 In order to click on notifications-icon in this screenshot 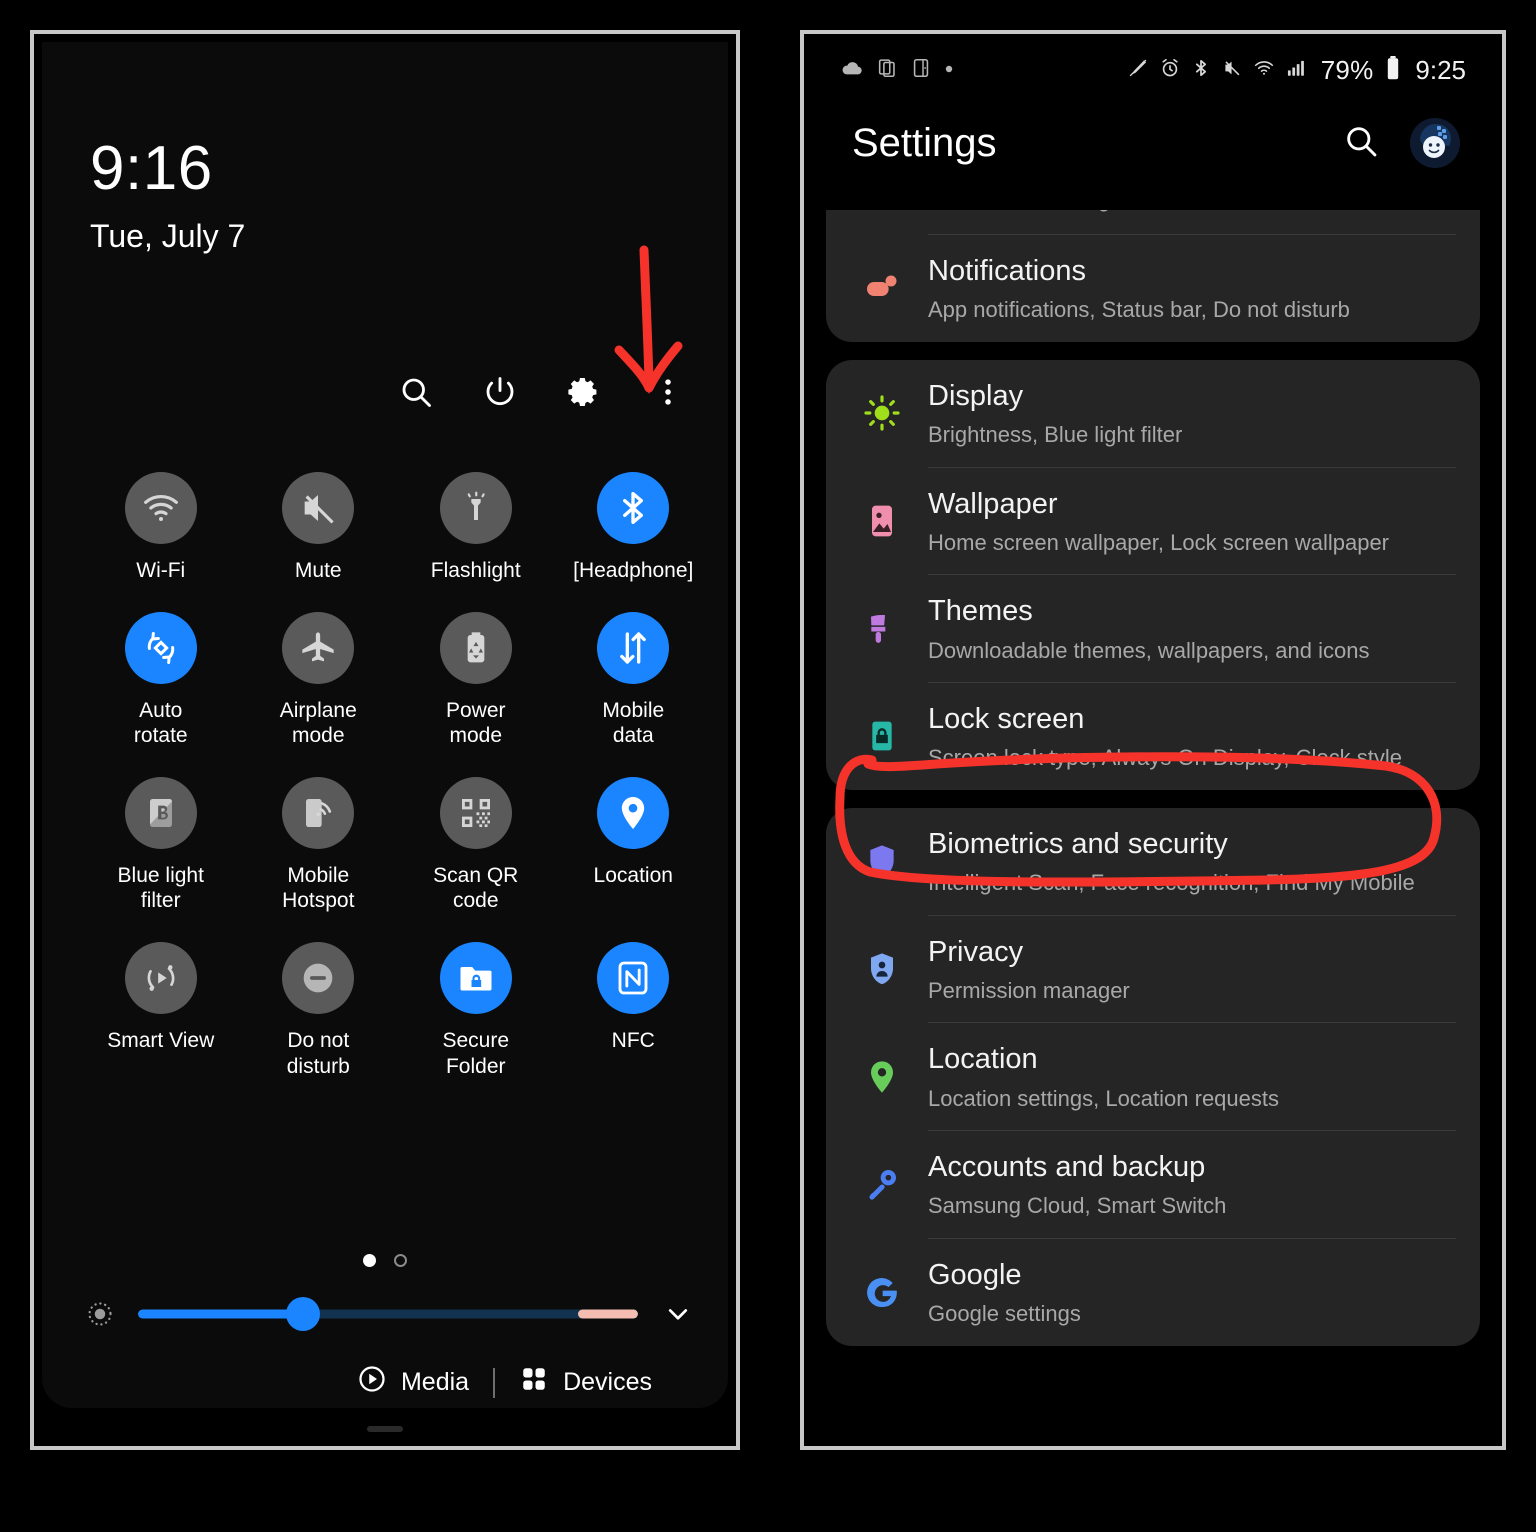, I will do `click(882, 288)`.